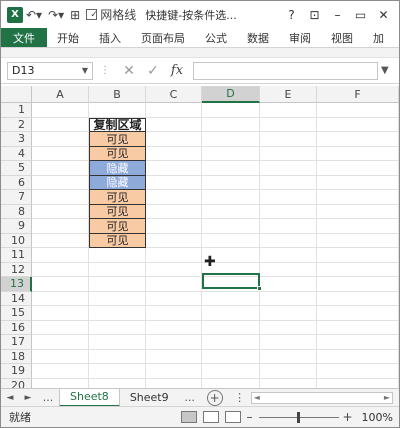  What do you see at coordinates (117, 94) in the screenshot?
I see `column-header-b: B` at bounding box center [117, 94].